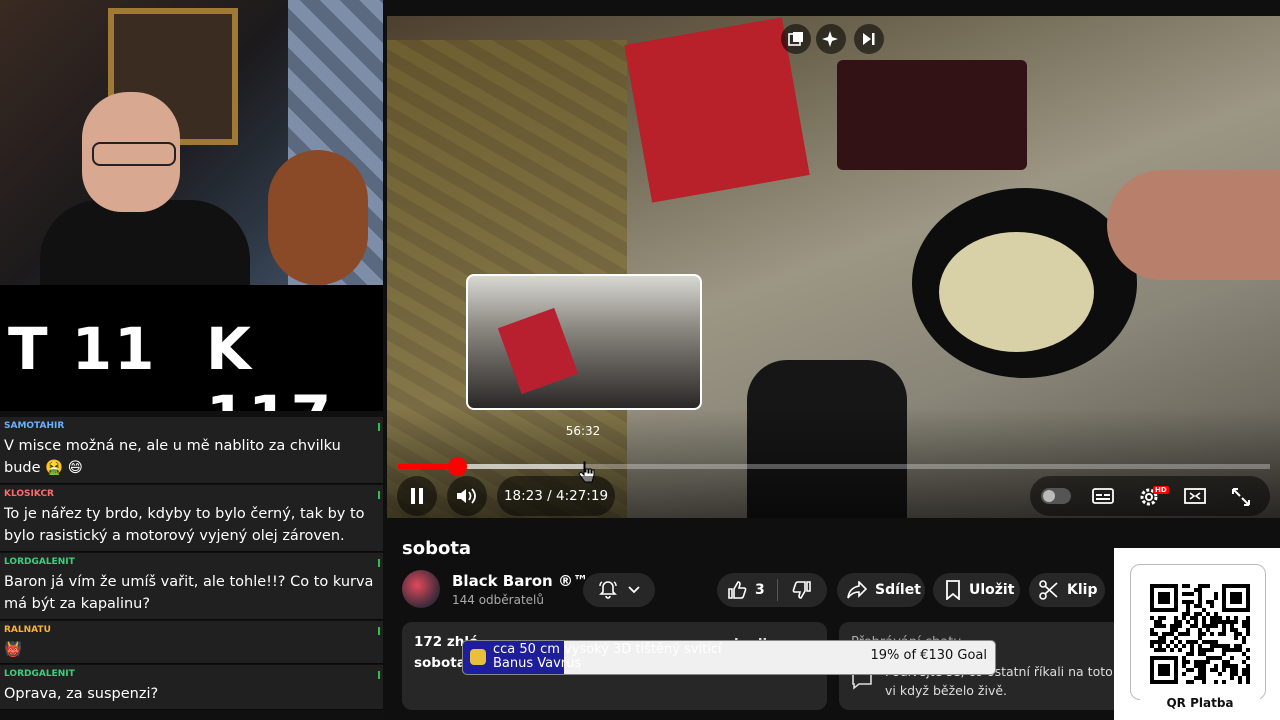 The image size is (1280, 720). I want to click on pause-icon, so click(417, 496).